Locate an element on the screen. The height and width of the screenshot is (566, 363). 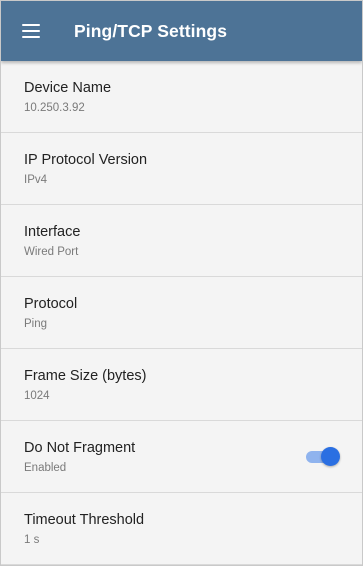
setting-text: Protocol Ping is located at coordinates (183, 313).